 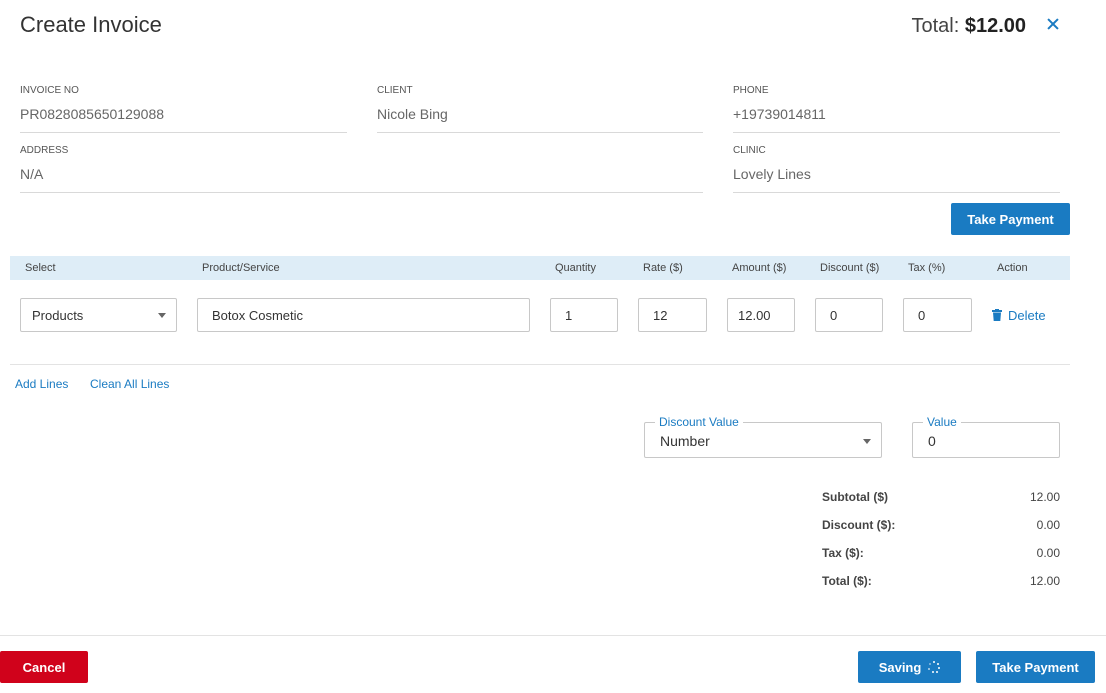 What do you see at coordinates (749, 150) in the screenshot?
I see `clinic-label: CLINIC` at bounding box center [749, 150].